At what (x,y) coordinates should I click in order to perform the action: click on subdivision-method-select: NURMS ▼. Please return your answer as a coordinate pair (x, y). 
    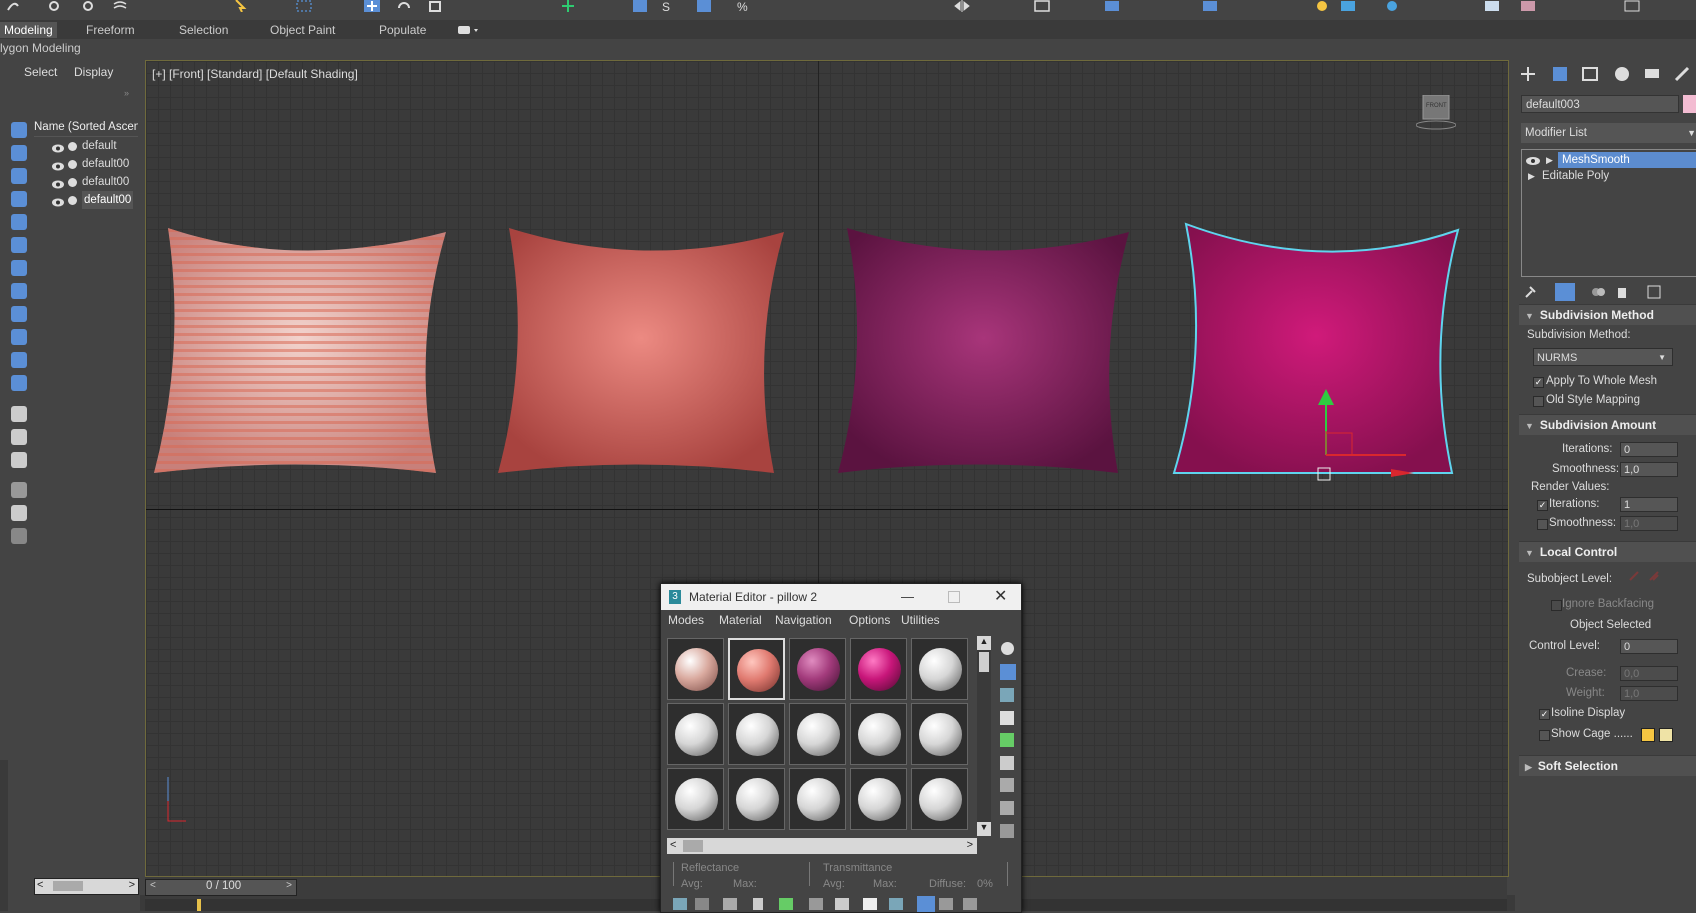
    Looking at the image, I should click on (1603, 357).